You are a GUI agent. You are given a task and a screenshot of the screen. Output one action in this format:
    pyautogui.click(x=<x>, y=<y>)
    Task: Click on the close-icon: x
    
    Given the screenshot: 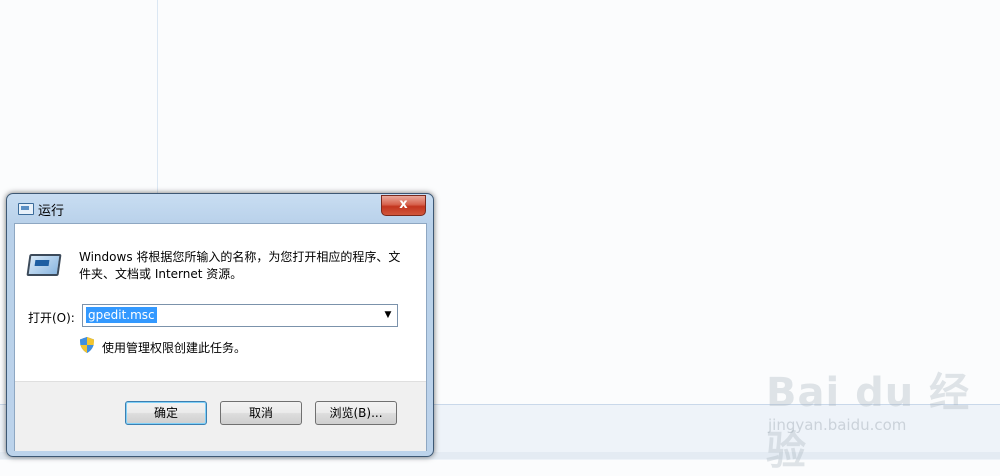 What is the action you would take?
    pyautogui.click(x=403, y=204)
    